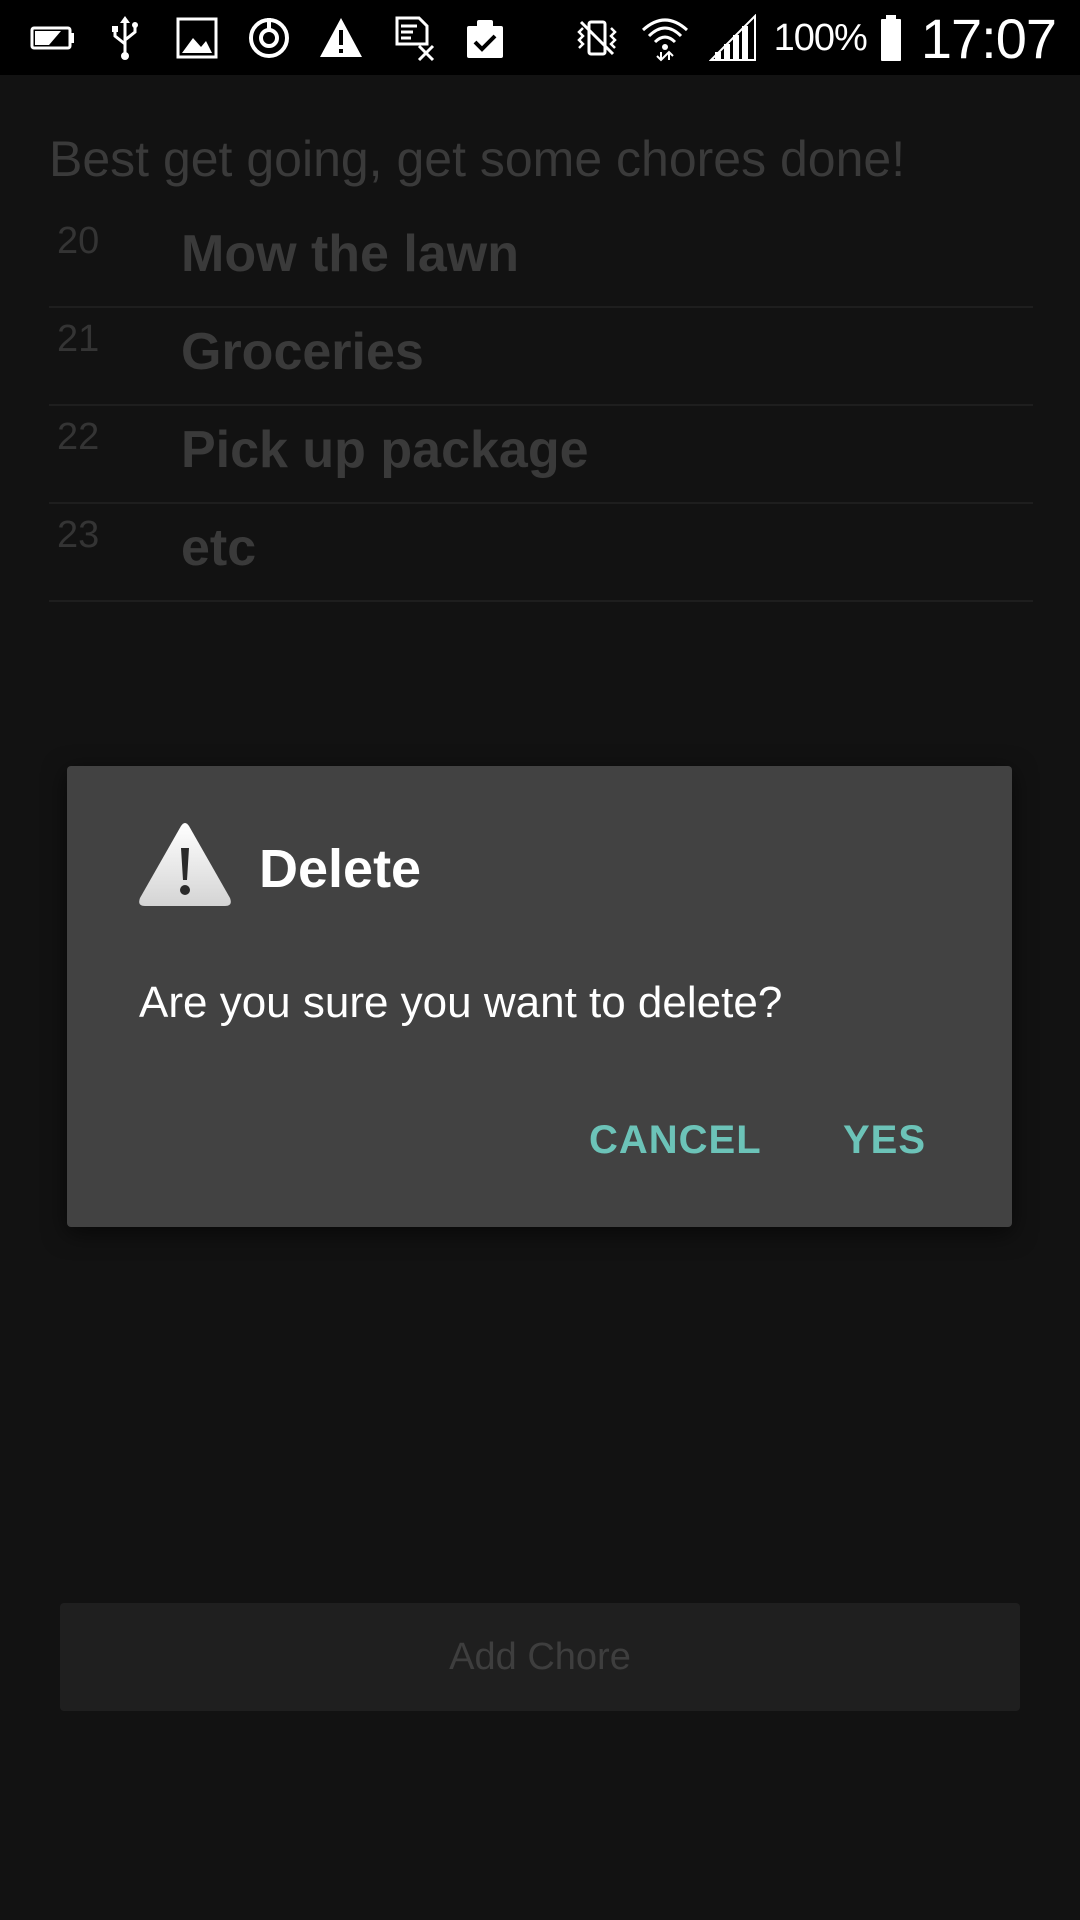 The height and width of the screenshot is (1920, 1080). Describe the element at coordinates (541, 259) in the screenshot. I see `chore-row: 20 Mow the lawn` at that location.